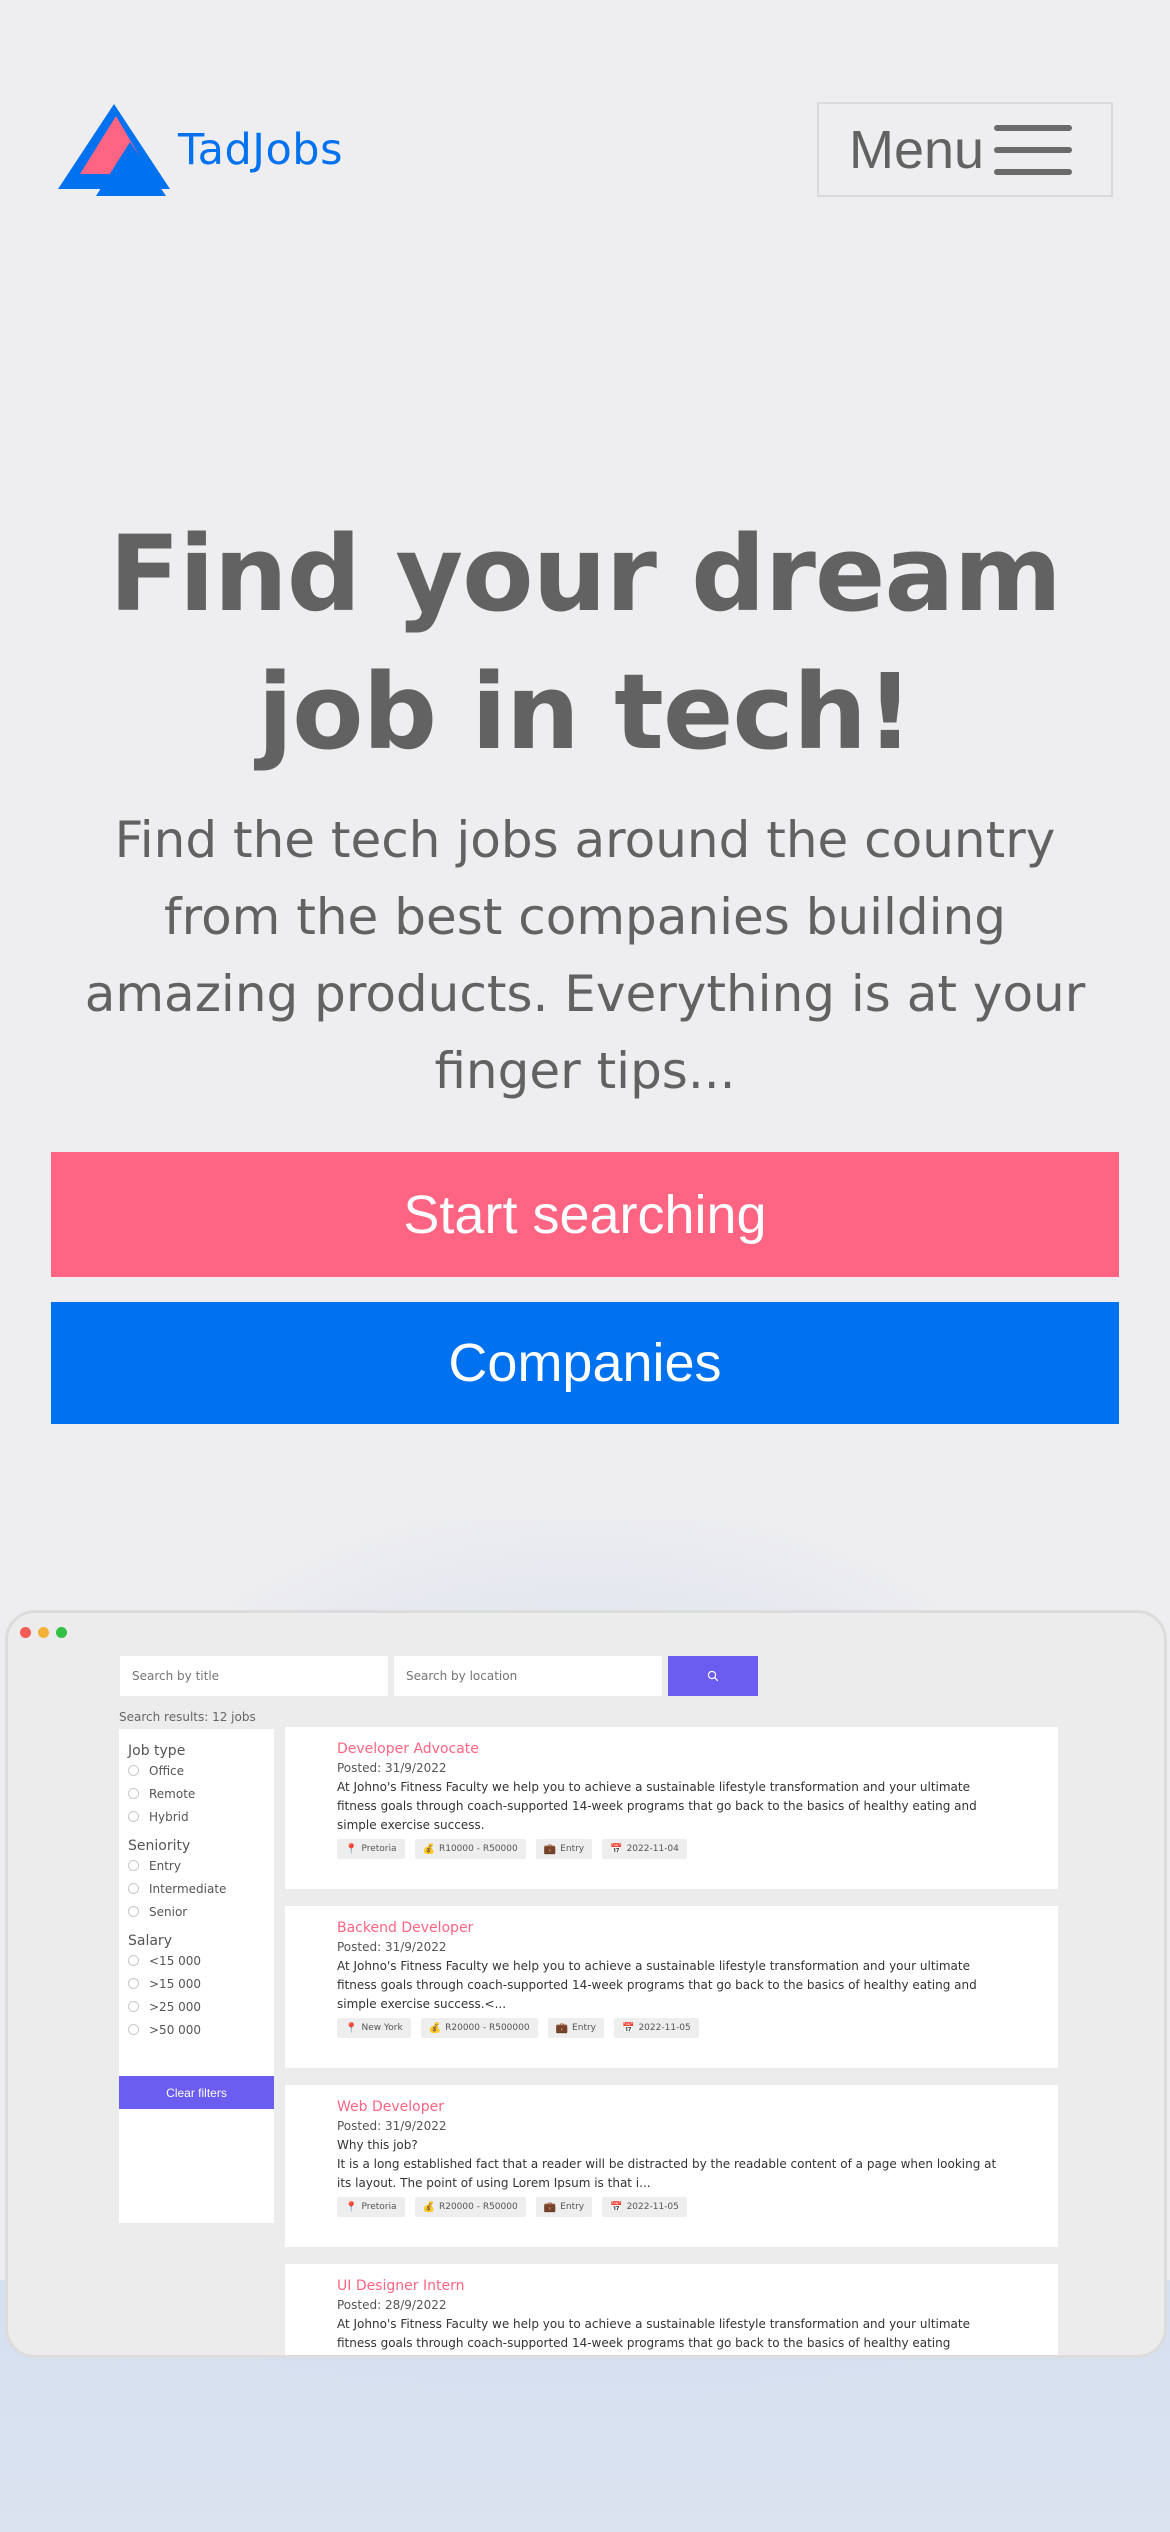  I want to click on job-title: Developer Advocate, so click(671, 1749).